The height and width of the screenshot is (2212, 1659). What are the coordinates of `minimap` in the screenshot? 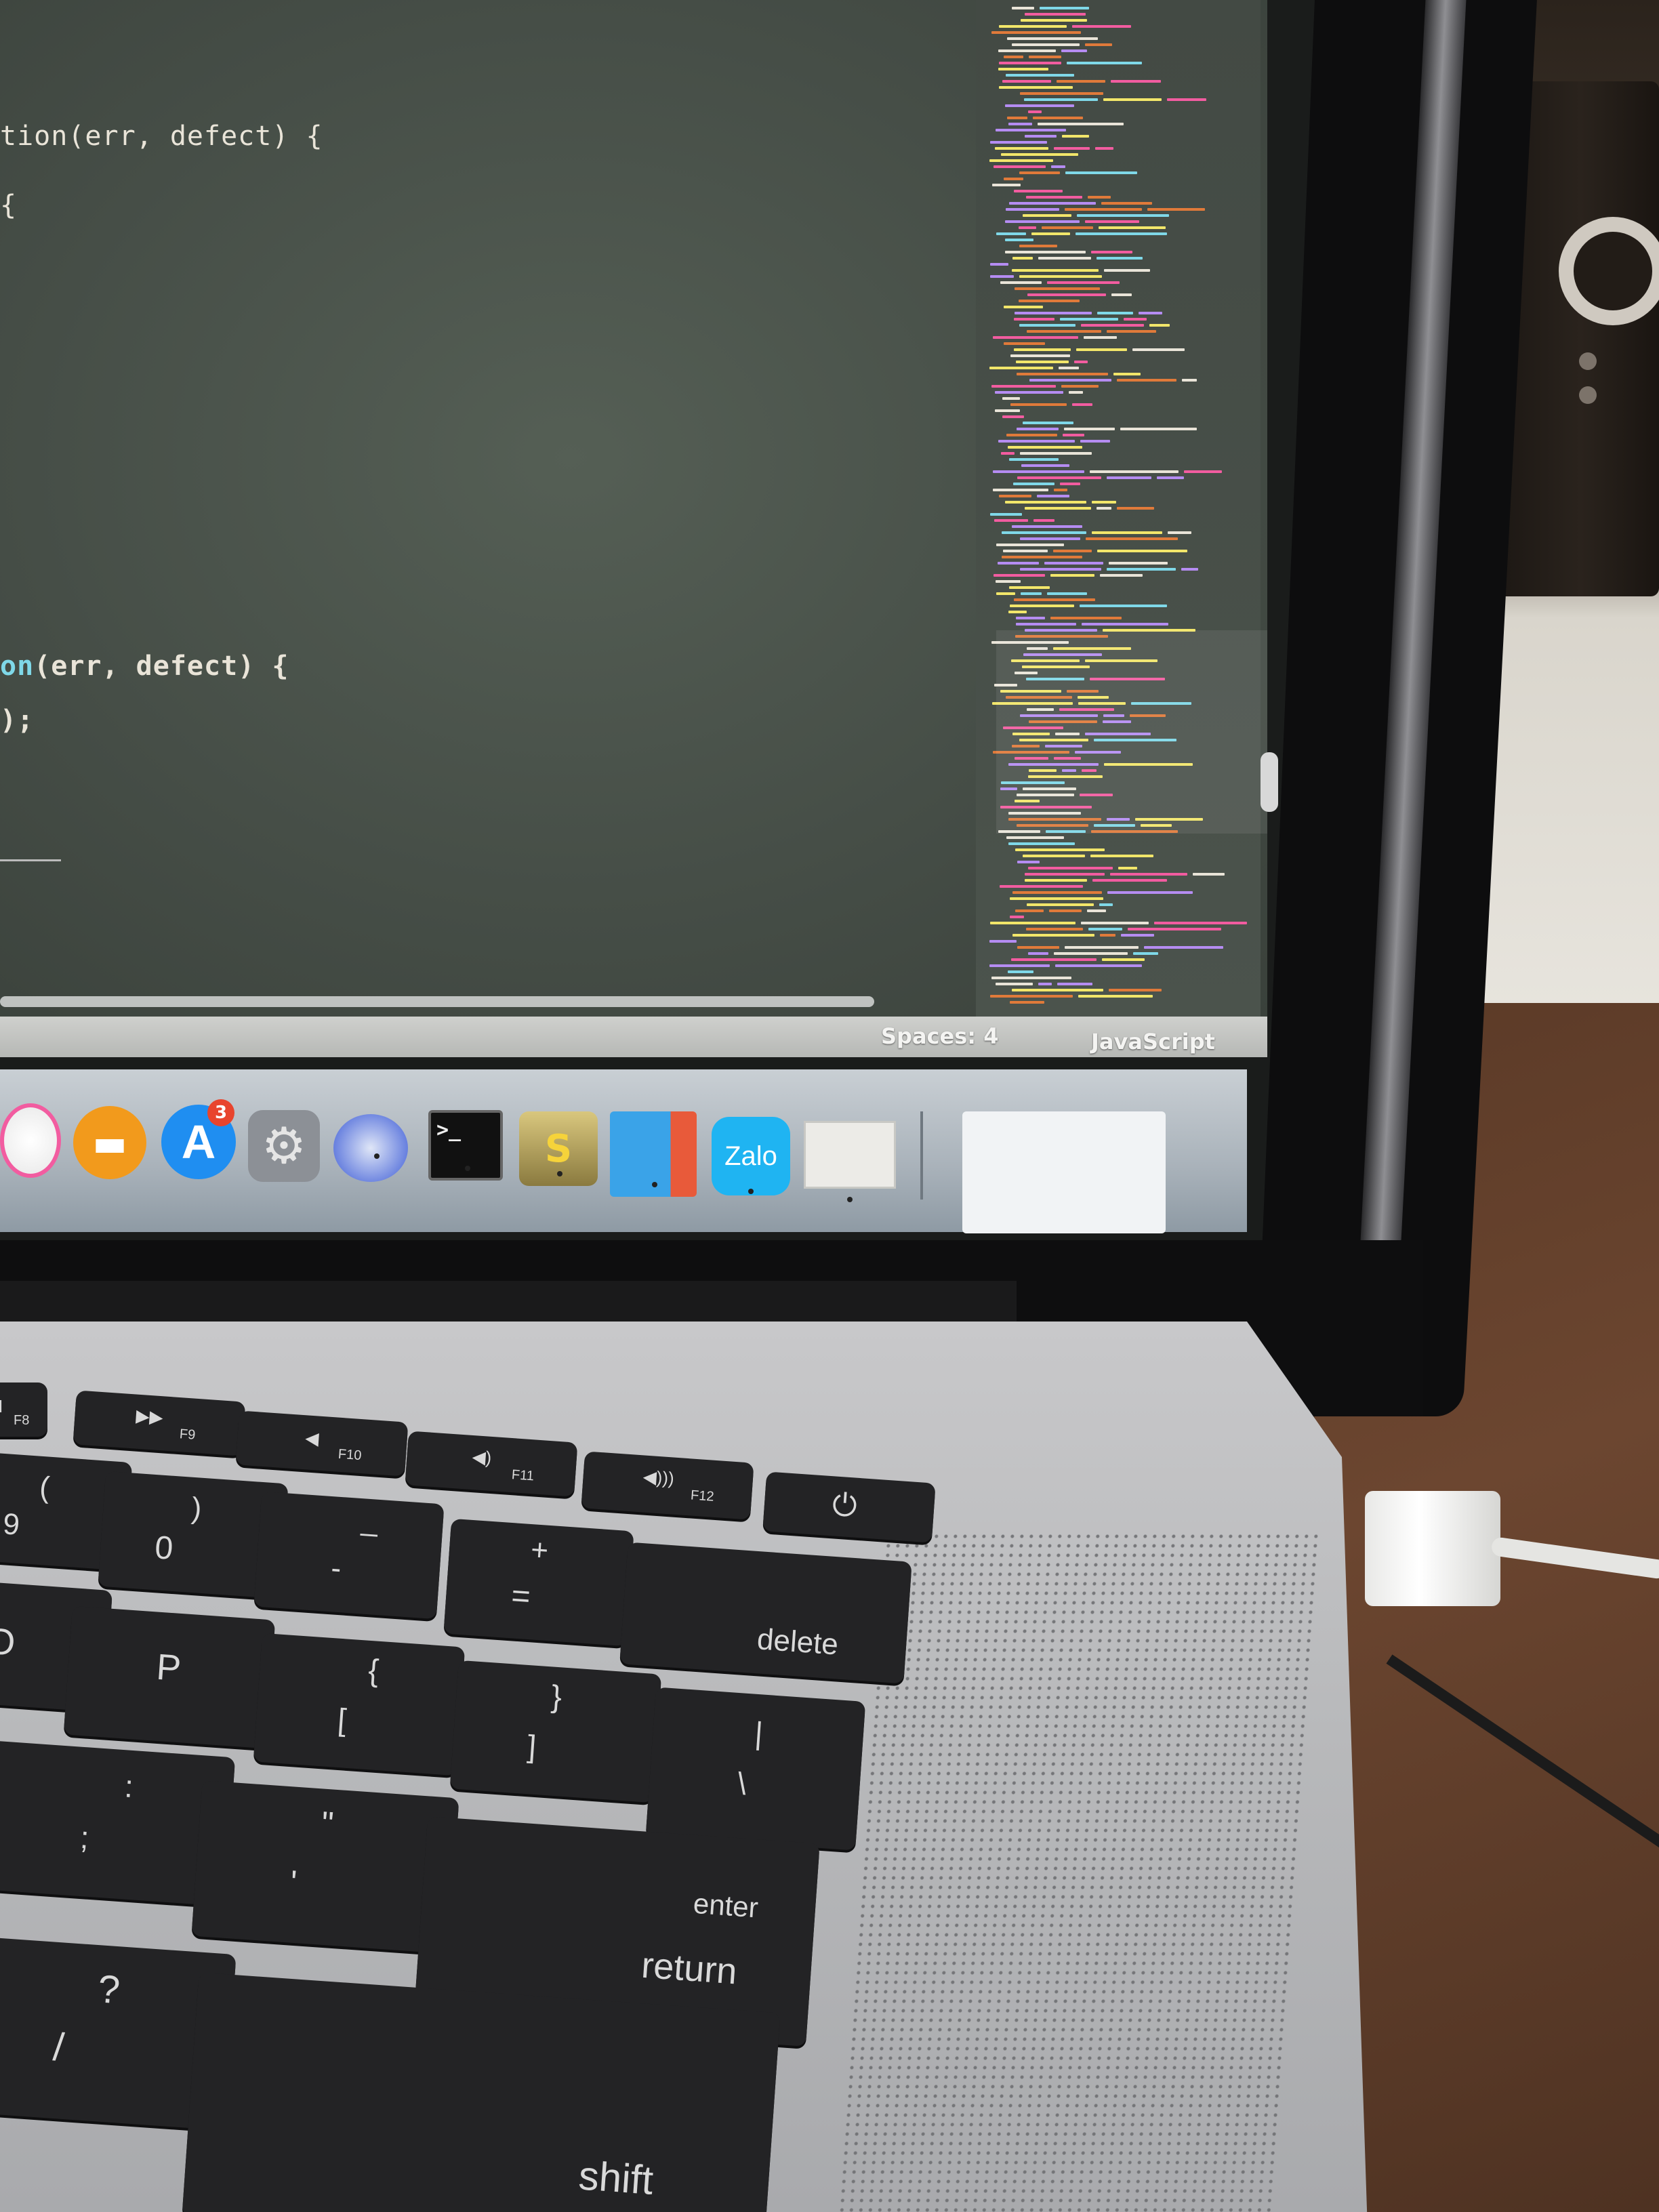 It's located at (1119, 508).